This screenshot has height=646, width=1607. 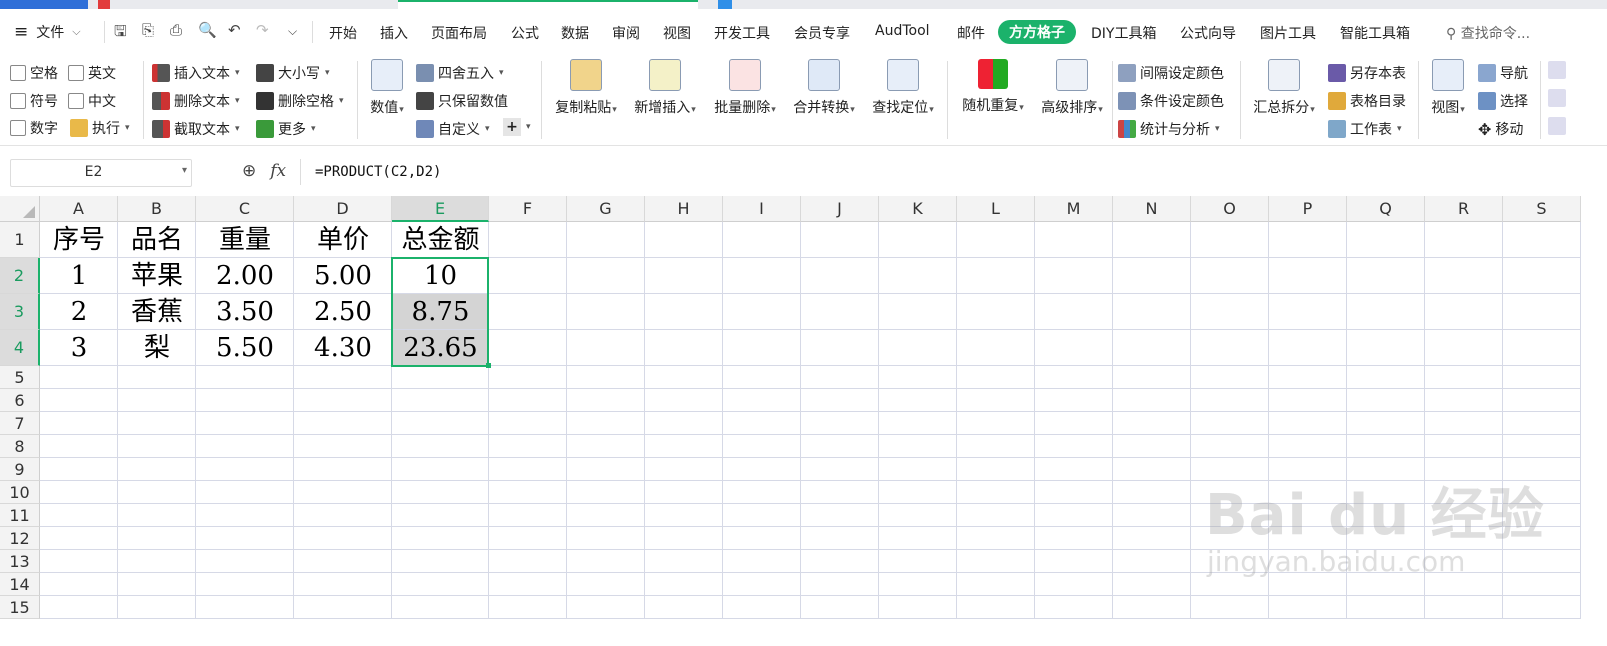 I want to click on cell-k3, so click(x=918, y=312).